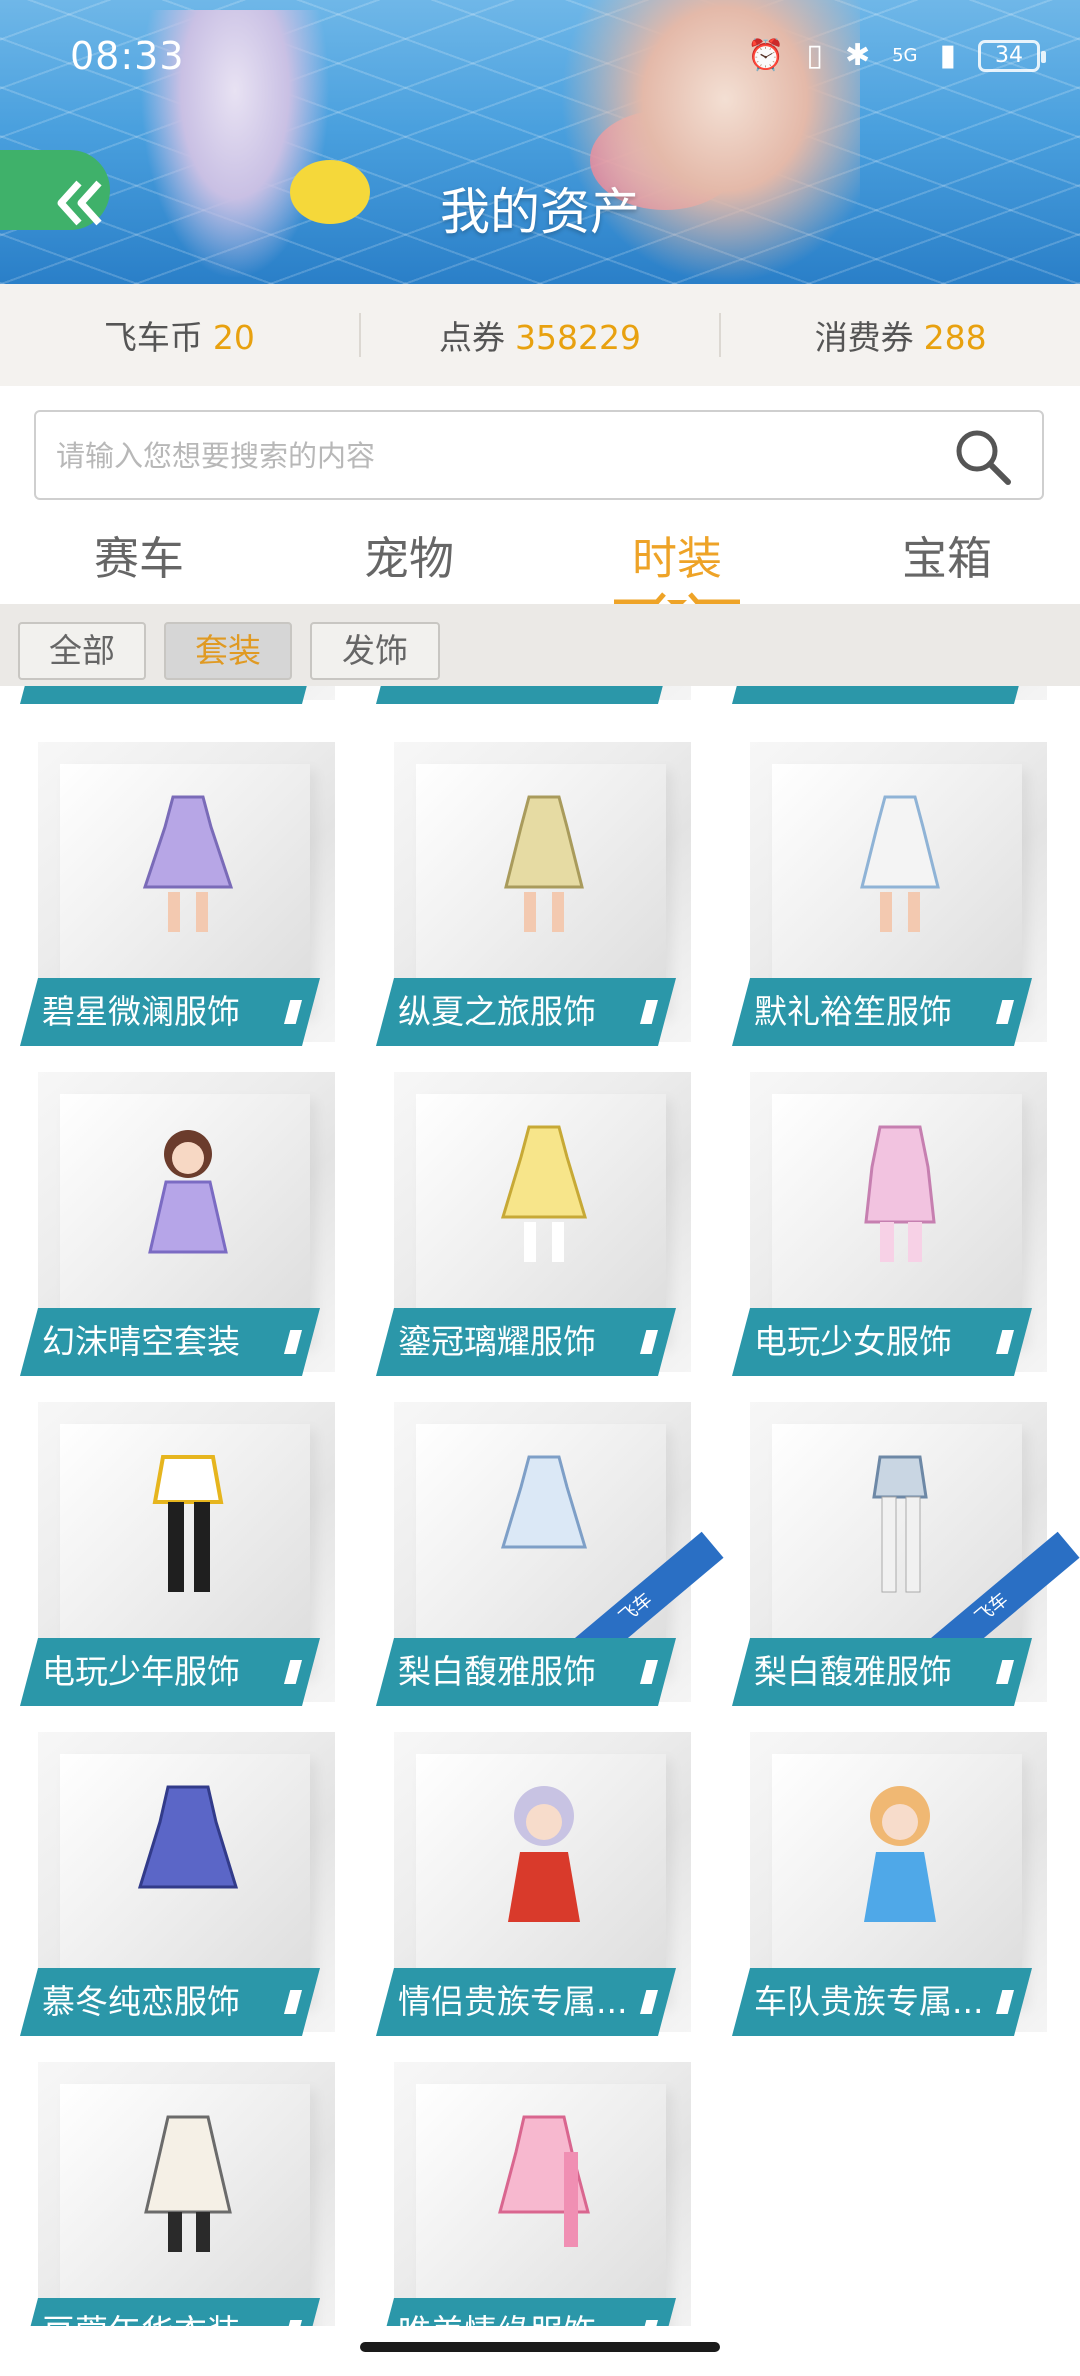  What do you see at coordinates (526, 1012) in the screenshot?
I see `item-name: 纵夏之旅服饰` at bounding box center [526, 1012].